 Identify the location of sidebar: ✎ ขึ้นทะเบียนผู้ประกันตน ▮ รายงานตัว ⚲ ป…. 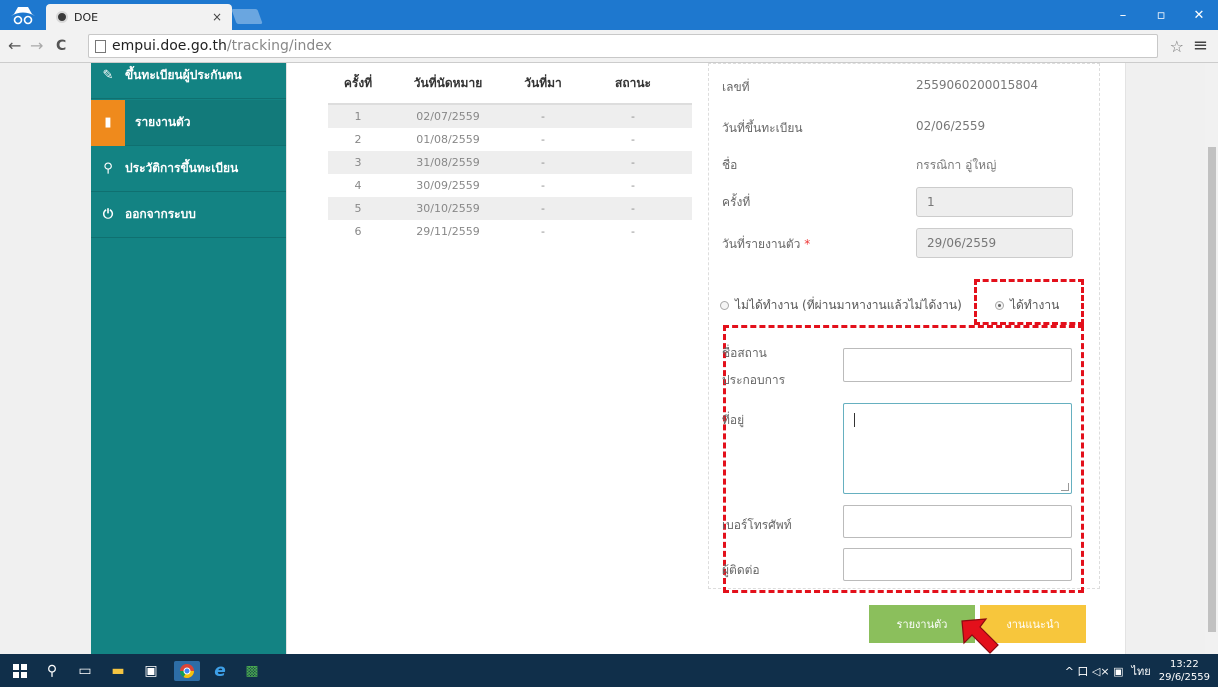
(188, 358).